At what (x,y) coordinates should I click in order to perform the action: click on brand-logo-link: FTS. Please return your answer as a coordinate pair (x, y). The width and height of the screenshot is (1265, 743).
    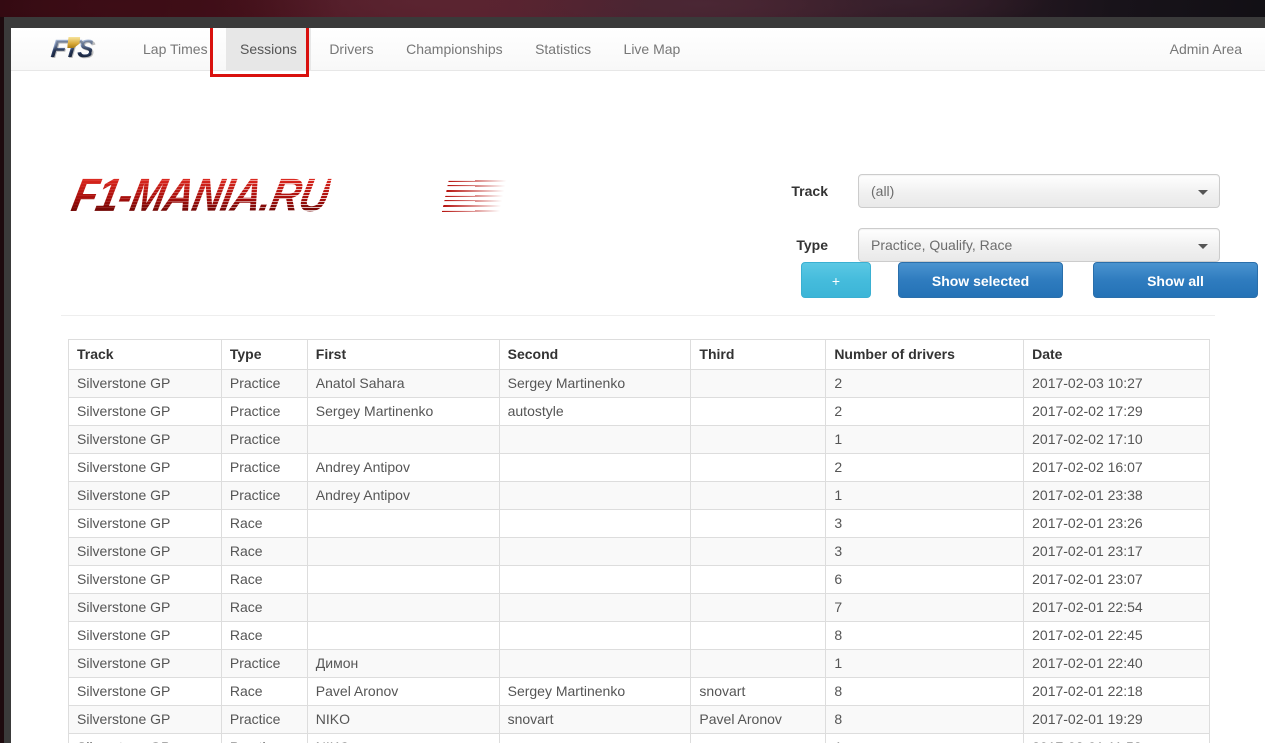
    Looking at the image, I should click on (72, 49).